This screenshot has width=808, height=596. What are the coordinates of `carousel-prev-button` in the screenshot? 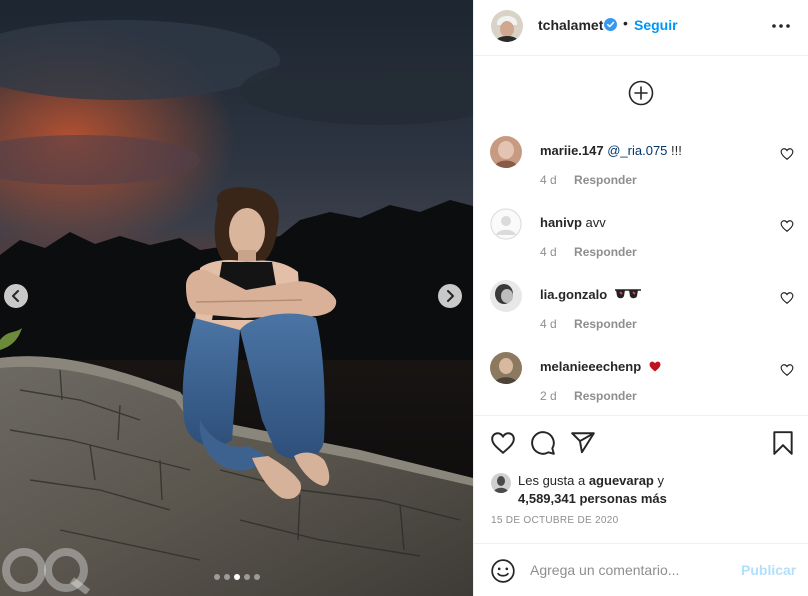 It's located at (16, 296).